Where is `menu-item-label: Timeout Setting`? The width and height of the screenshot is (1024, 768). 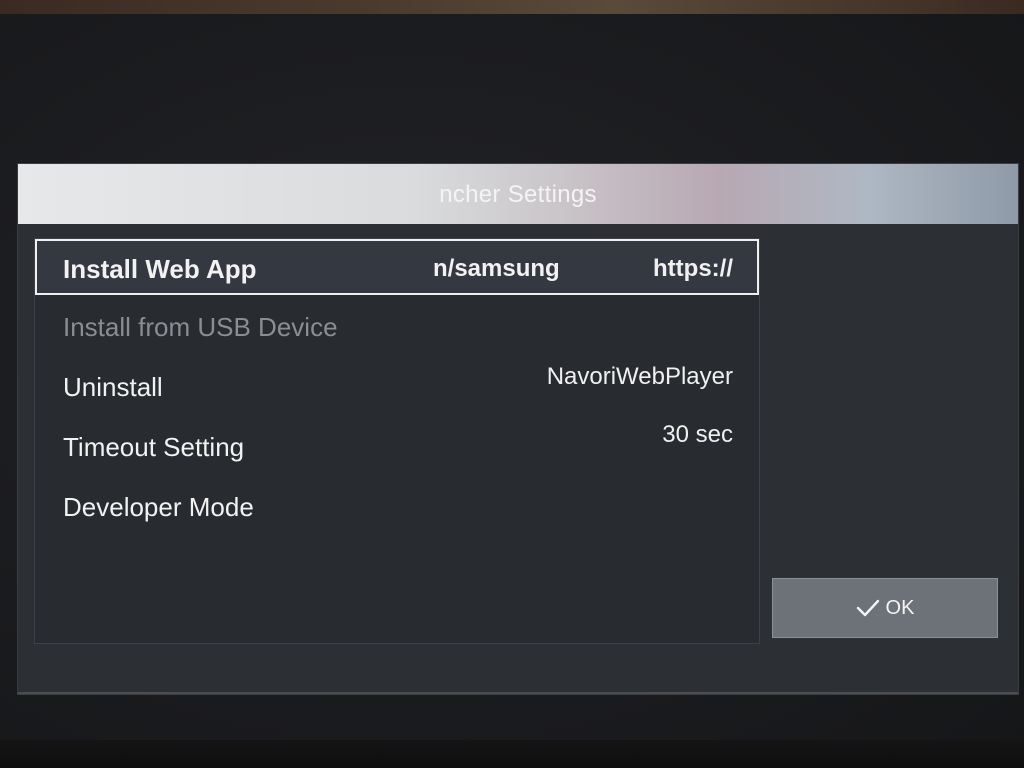
menu-item-label: Timeout Setting is located at coordinates (154, 447).